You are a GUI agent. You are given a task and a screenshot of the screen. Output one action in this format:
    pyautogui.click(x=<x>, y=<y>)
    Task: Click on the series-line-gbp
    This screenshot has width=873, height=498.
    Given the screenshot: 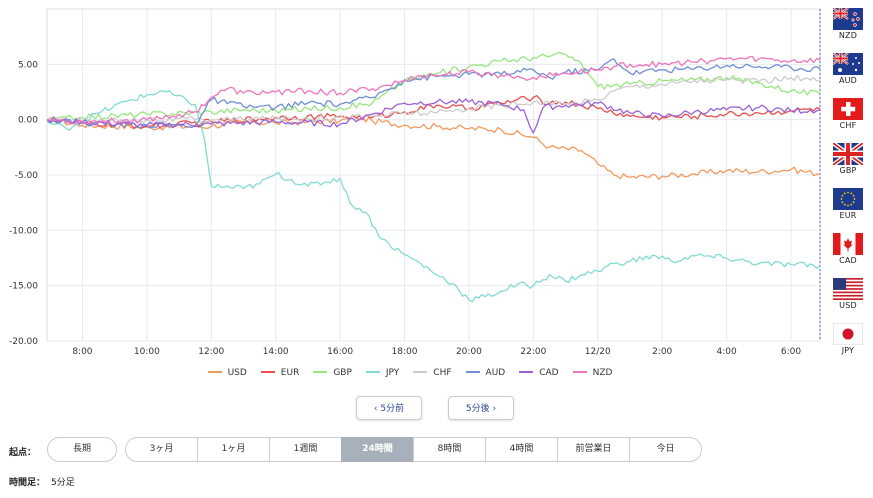 What is the action you would take?
    pyautogui.click(x=433, y=86)
    